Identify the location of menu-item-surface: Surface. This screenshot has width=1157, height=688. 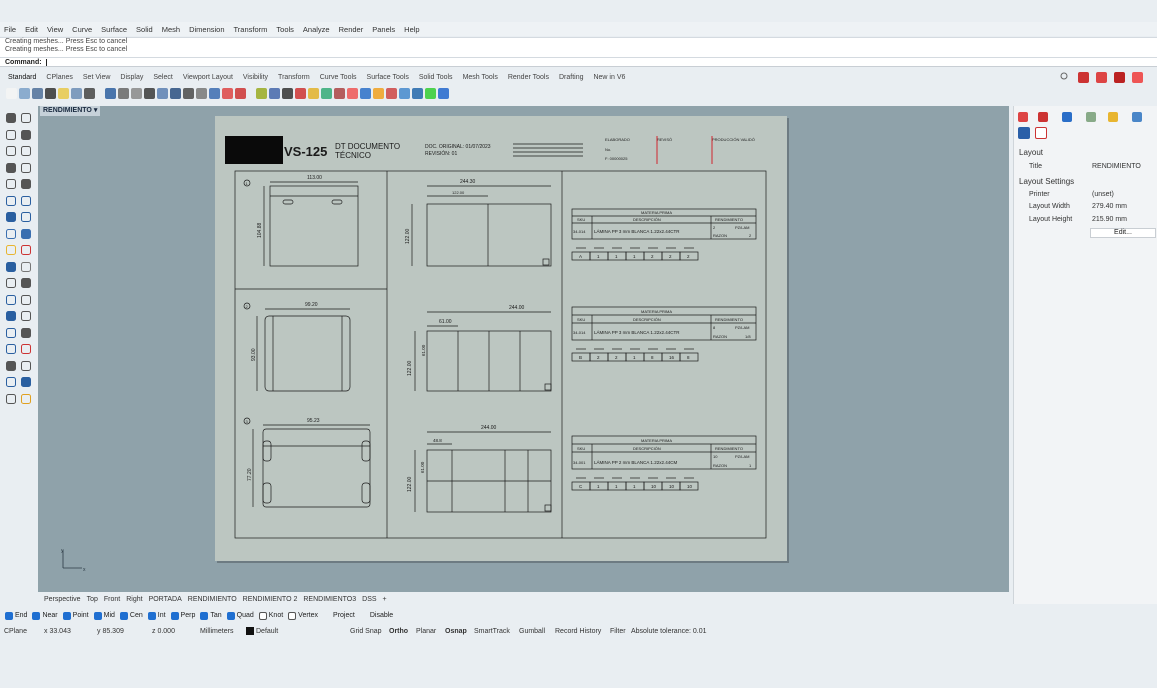
(114, 29).